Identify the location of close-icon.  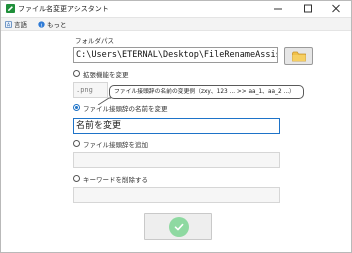
(336, 8).